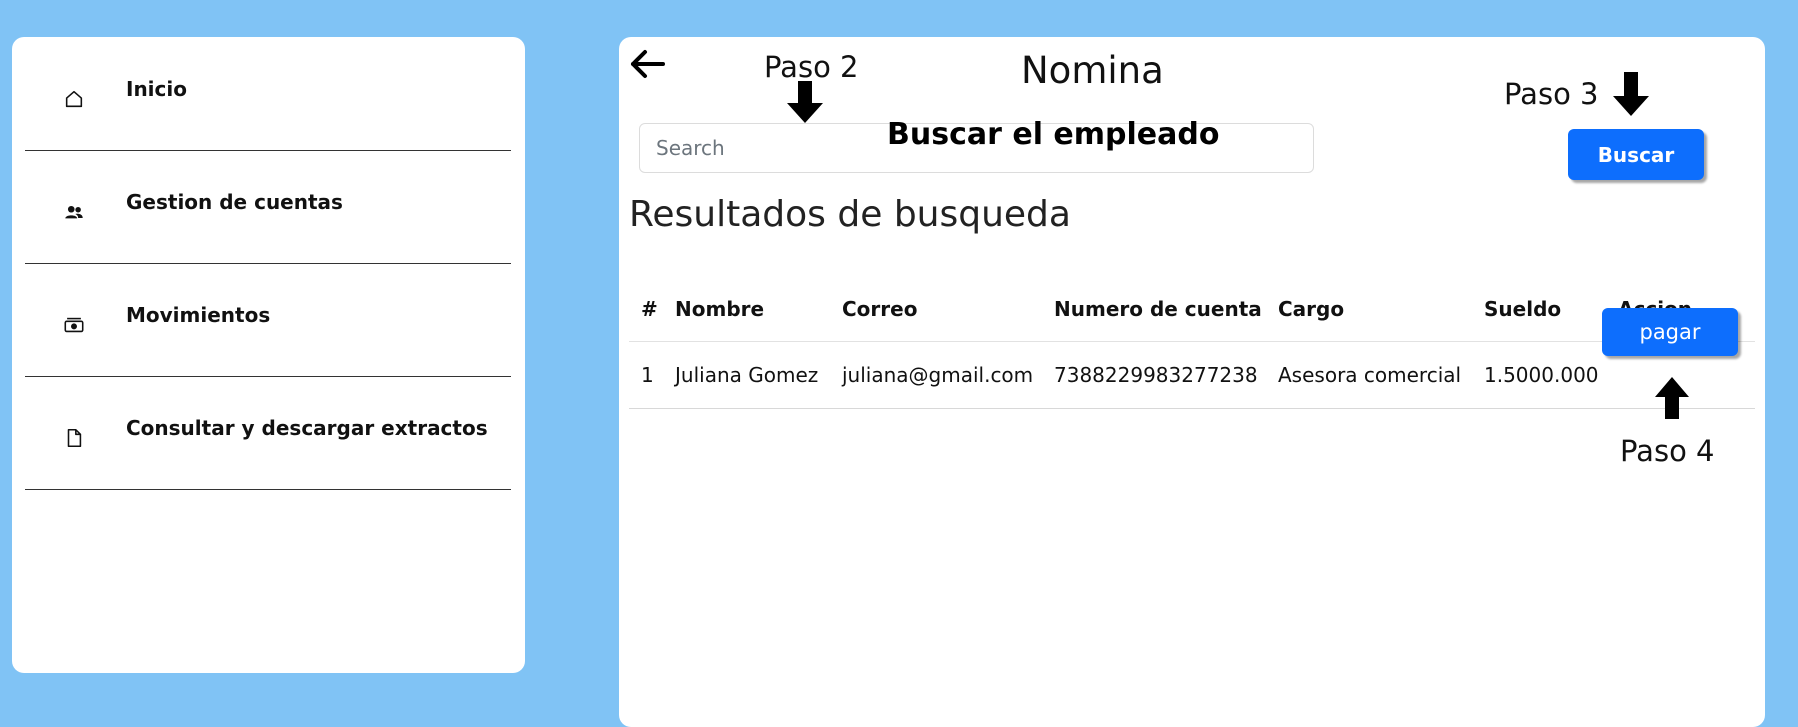 The height and width of the screenshot is (727, 1798). Describe the element at coordinates (646, 309) in the screenshot. I see `column-header: #` at that location.